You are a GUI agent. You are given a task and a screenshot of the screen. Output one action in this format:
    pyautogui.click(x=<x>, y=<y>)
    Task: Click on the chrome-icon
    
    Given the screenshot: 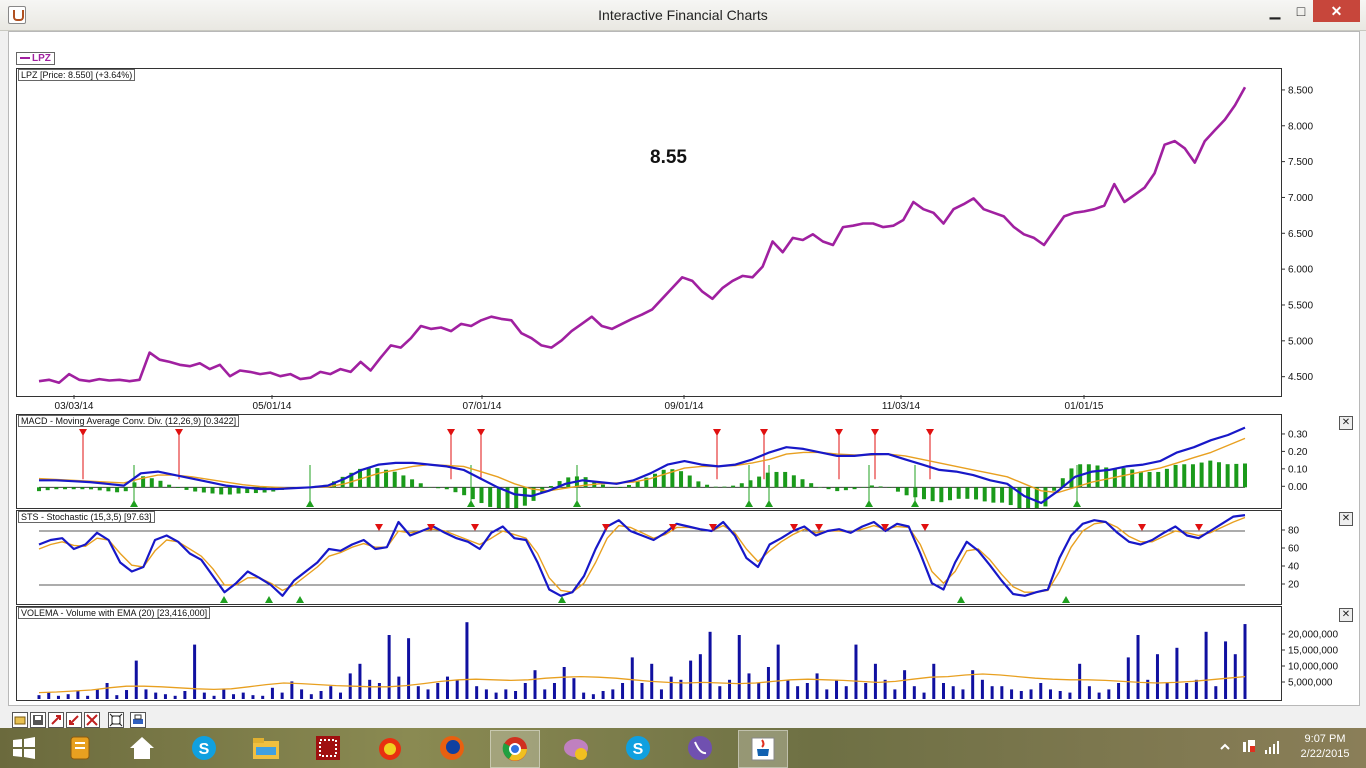 What is the action you would take?
    pyautogui.click(x=515, y=749)
    